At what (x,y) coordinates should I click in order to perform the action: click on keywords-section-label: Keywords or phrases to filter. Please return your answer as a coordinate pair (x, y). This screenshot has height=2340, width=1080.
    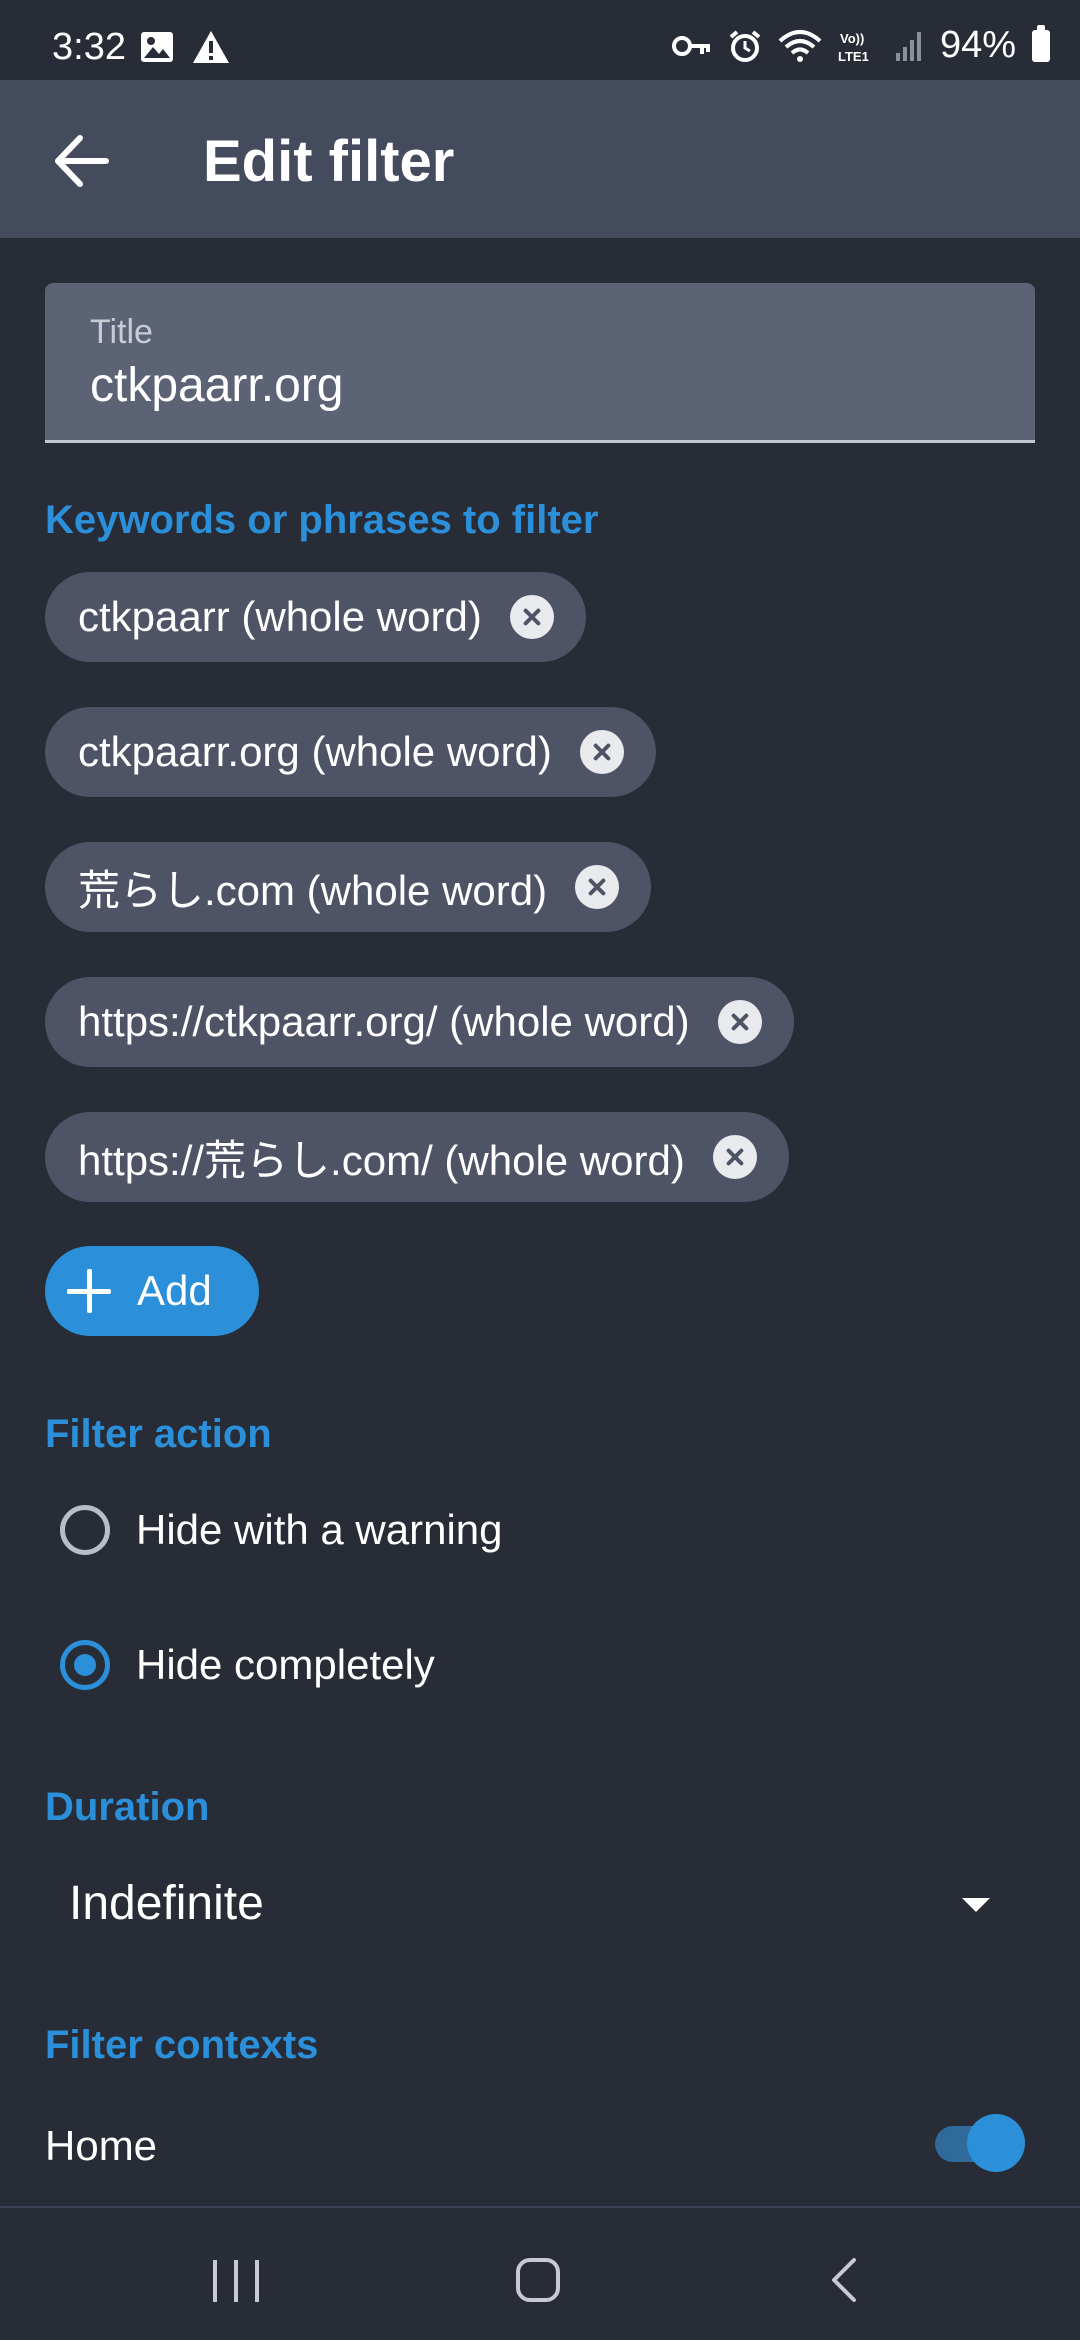
    Looking at the image, I should click on (322, 520).